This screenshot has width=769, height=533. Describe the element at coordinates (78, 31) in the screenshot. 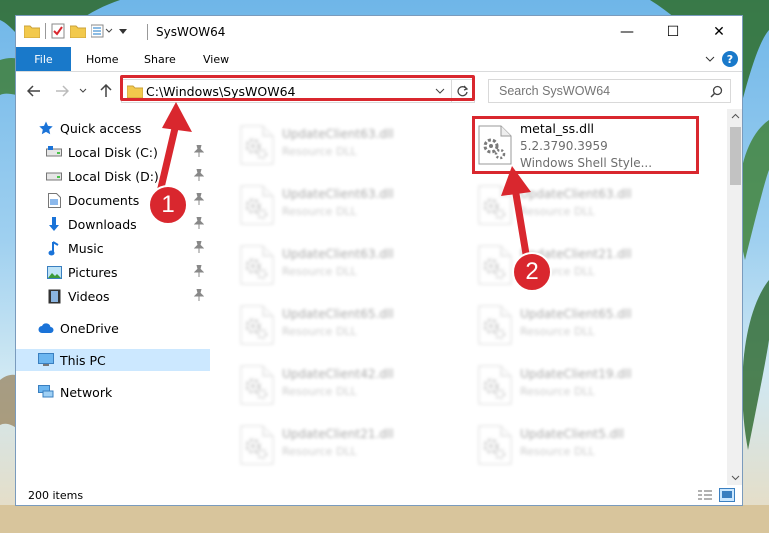

I see `new-folder-icon` at that location.